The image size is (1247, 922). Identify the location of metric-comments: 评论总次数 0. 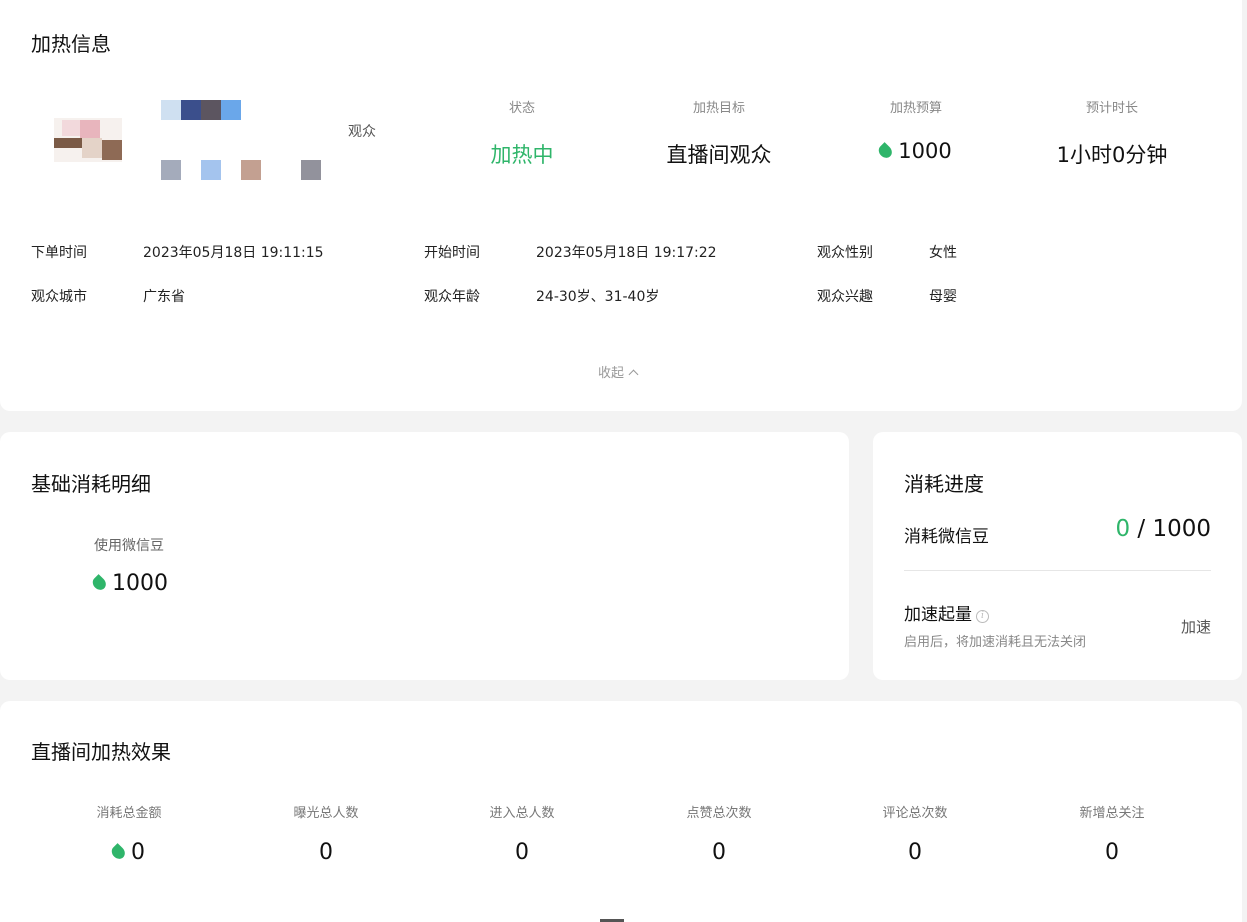
(915, 833).